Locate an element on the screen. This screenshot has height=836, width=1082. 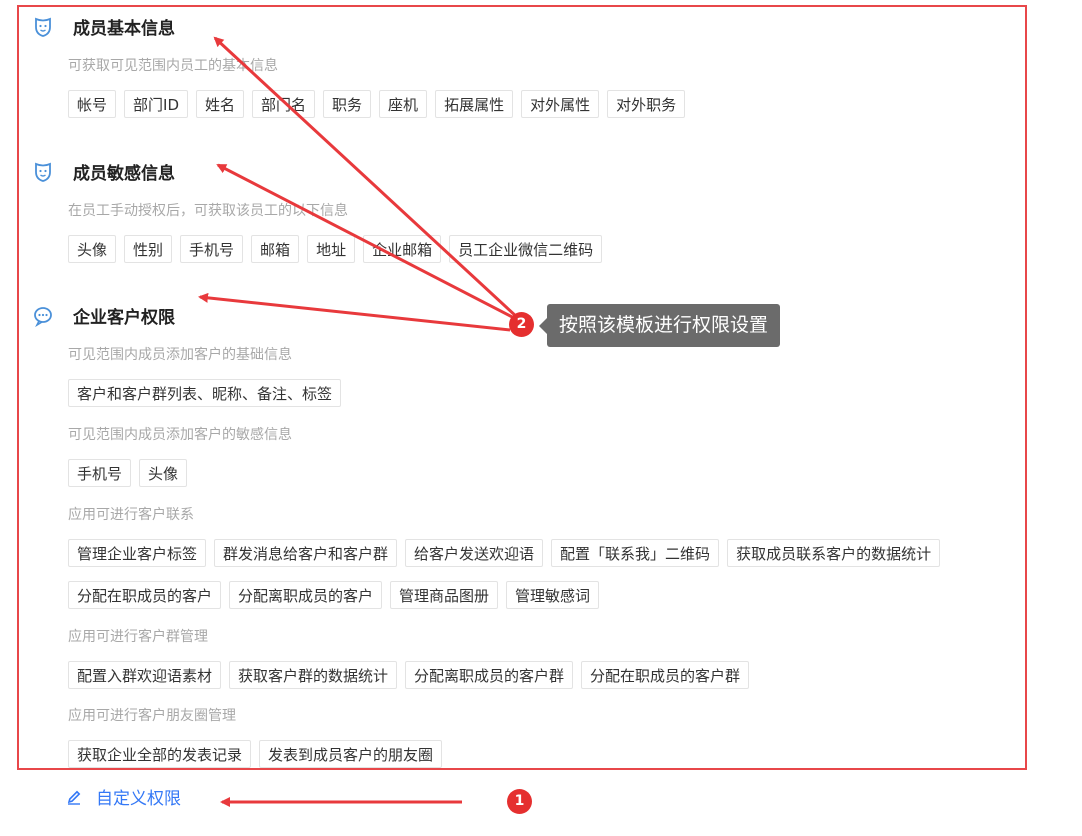
permission-tag: 配置入群欢迎语素材 is located at coordinates (145, 675).